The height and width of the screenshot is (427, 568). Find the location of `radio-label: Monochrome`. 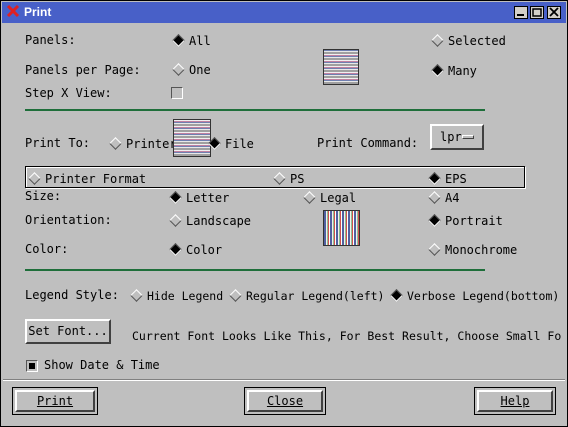

radio-label: Monochrome is located at coordinates (481, 250).